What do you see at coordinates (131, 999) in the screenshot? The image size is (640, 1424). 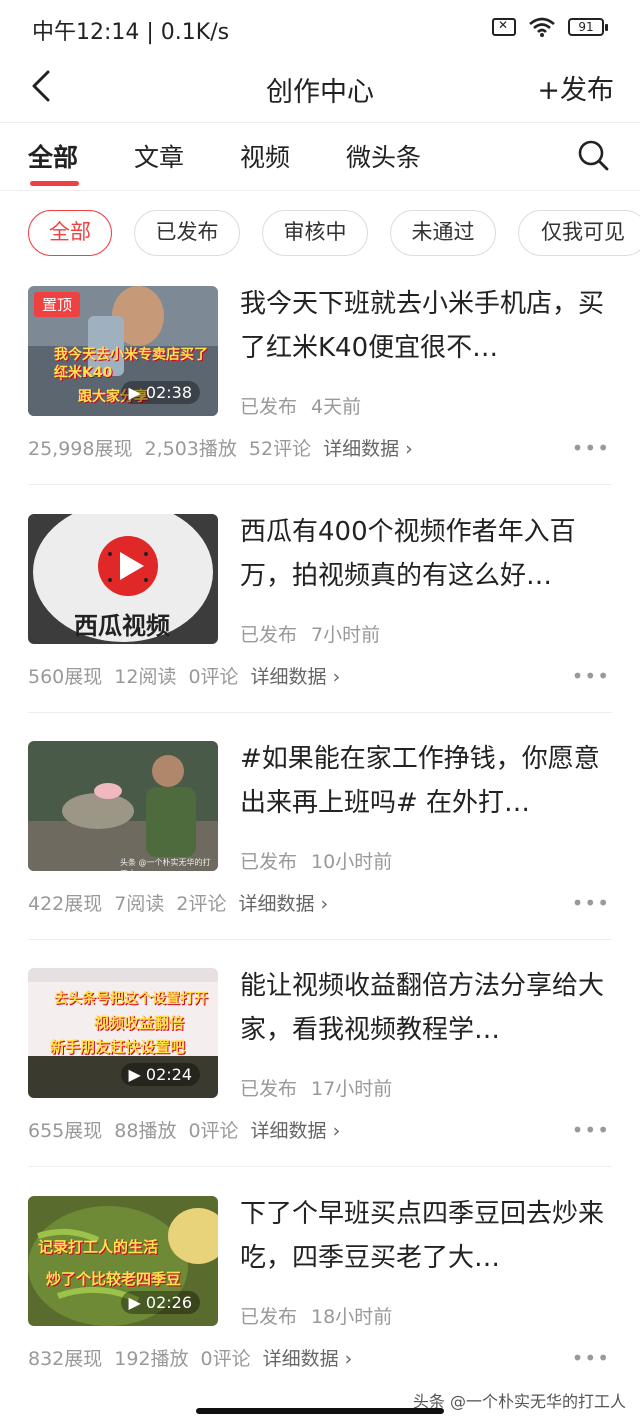 I see `thumbnail-caption: 去头条号把这个设置打开` at bounding box center [131, 999].